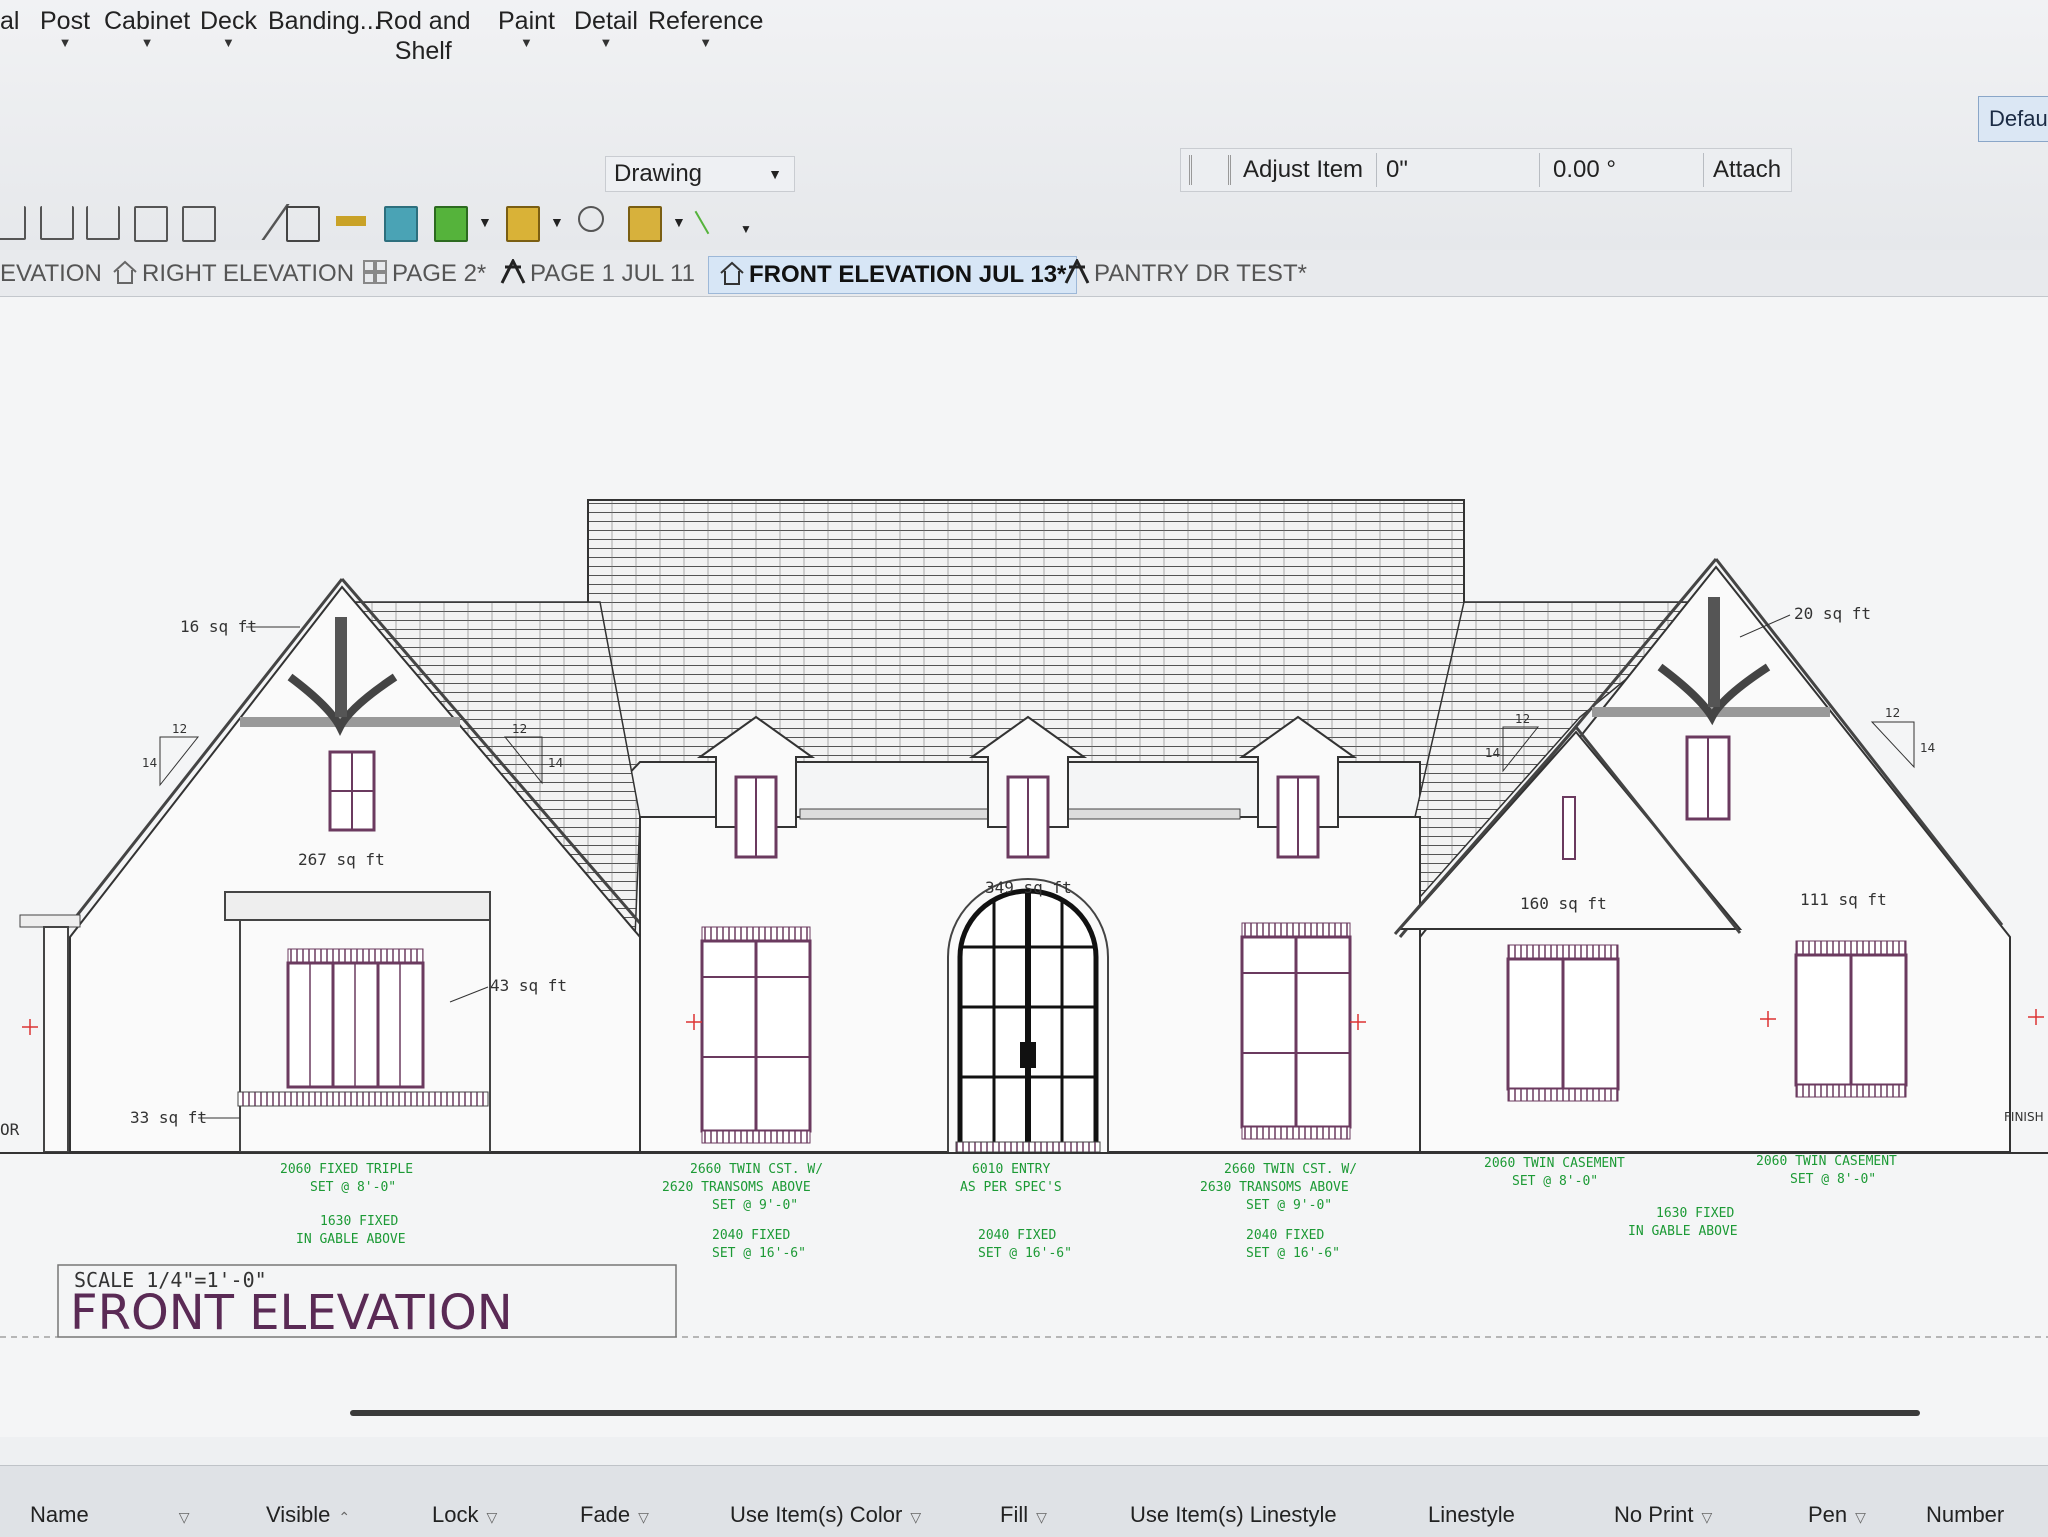 The width and height of the screenshot is (2048, 1537). What do you see at coordinates (1837, 1515) in the screenshot?
I see `column-pen: Pen ▽` at bounding box center [1837, 1515].